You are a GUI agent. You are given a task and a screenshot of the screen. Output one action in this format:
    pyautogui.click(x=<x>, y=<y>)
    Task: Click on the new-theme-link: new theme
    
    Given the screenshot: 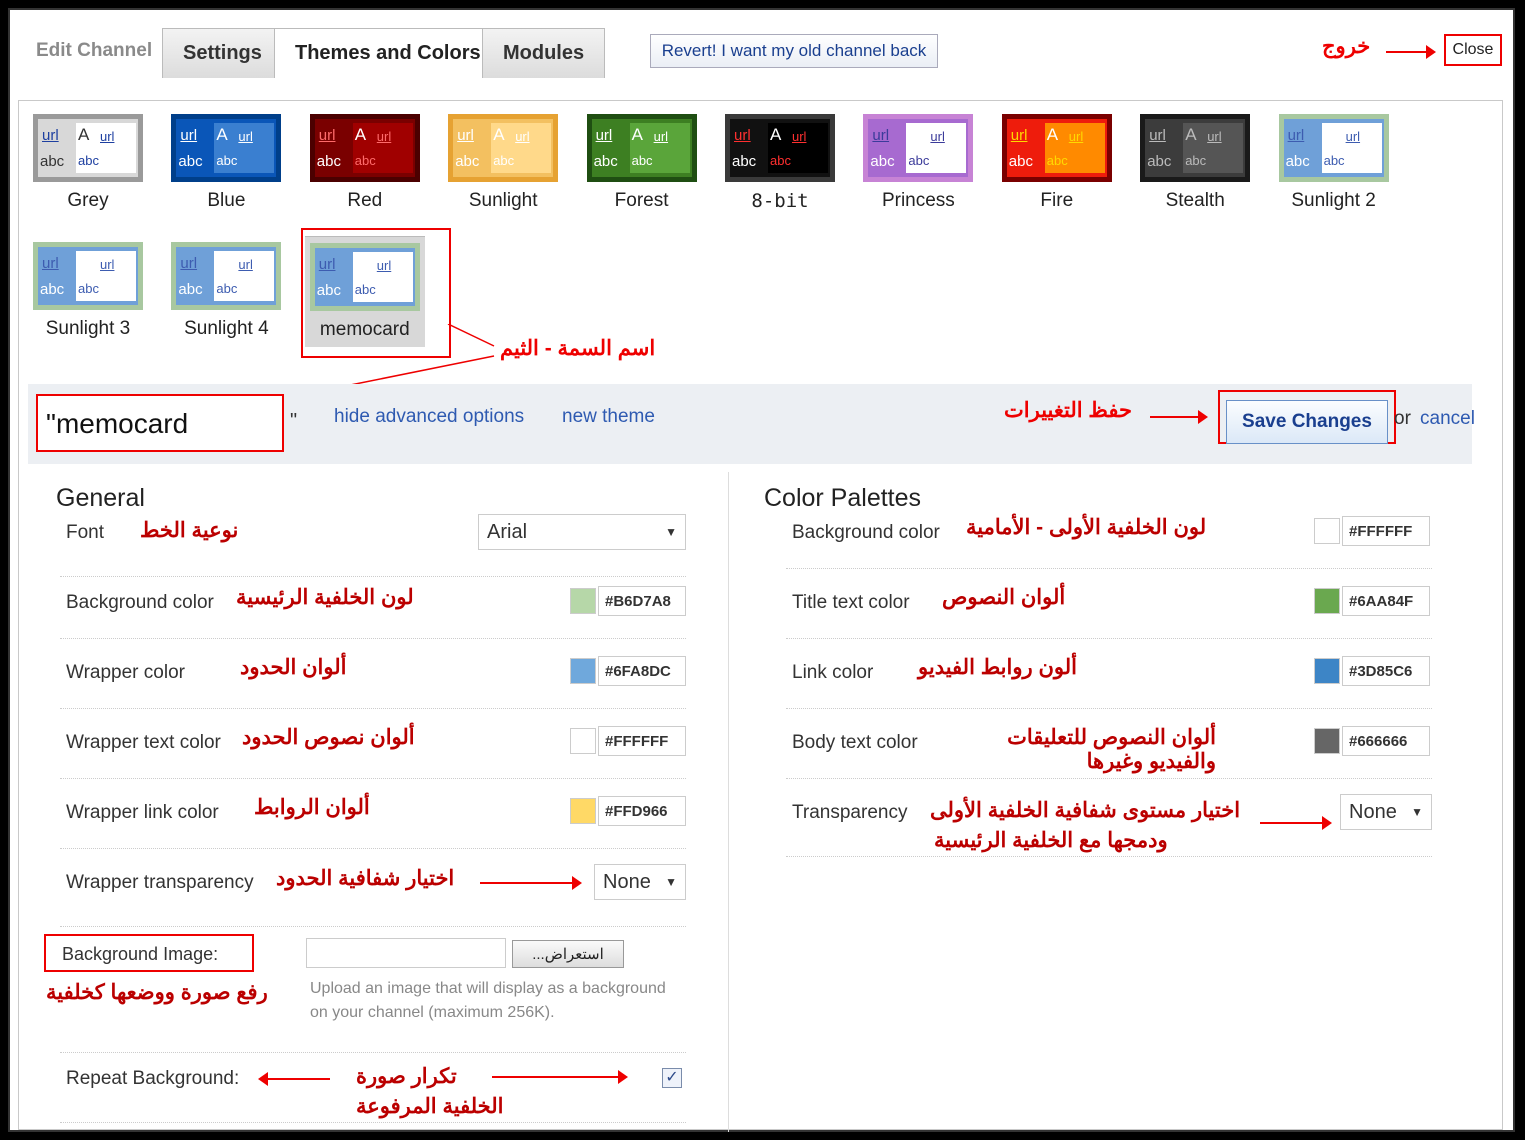 What is the action you would take?
    pyautogui.click(x=608, y=417)
    